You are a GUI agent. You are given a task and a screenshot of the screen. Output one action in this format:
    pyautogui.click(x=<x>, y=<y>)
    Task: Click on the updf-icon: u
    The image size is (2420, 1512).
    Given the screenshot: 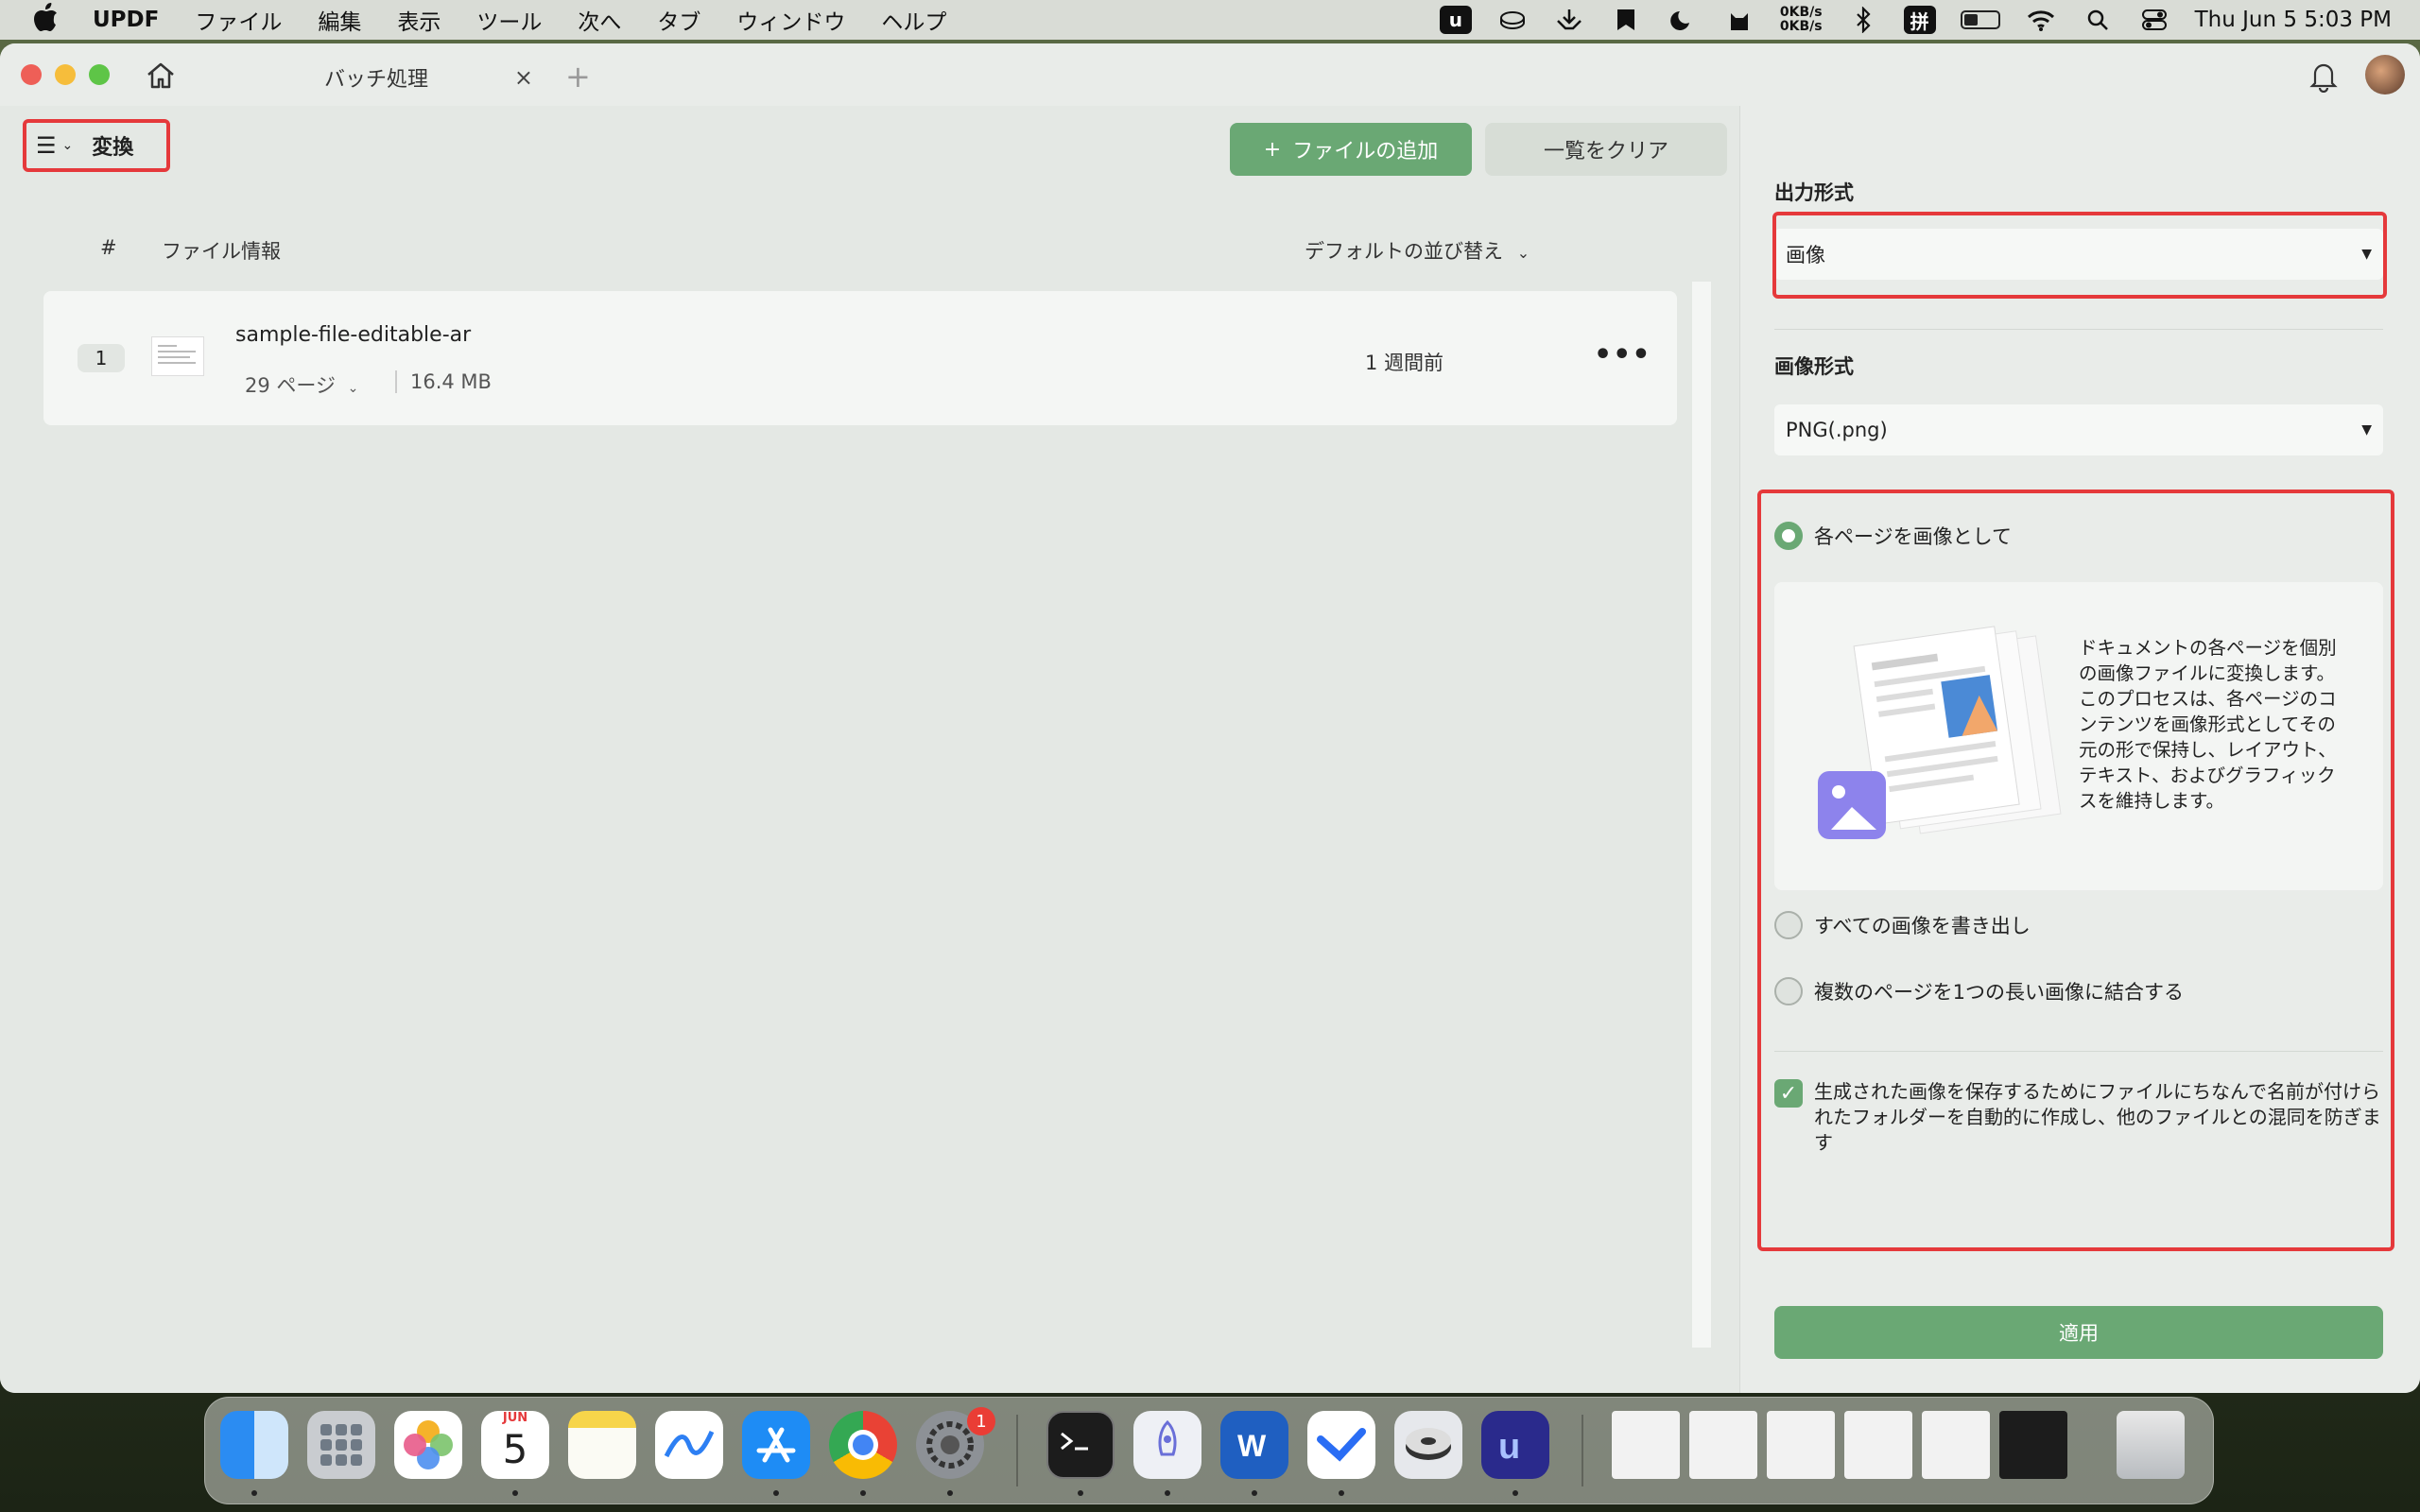 What is the action you would take?
    pyautogui.click(x=1515, y=1445)
    